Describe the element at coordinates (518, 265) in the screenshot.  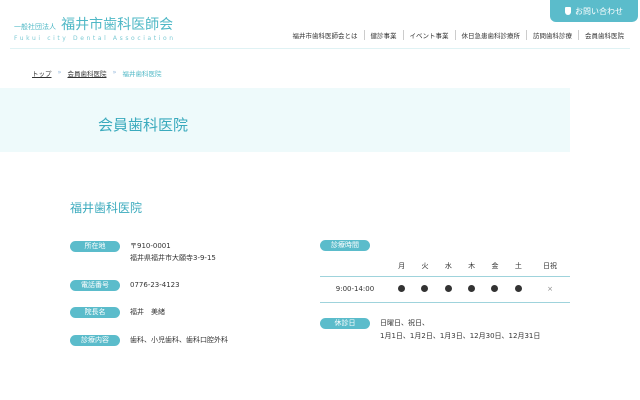
I see `day-header: 土` at that location.